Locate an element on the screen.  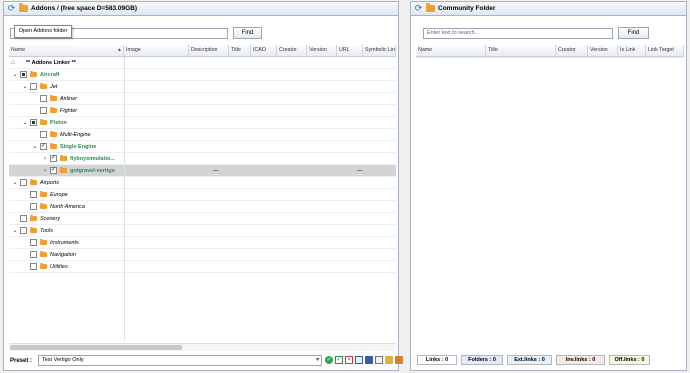
tree-item-label: Multi-Engine is located at coordinates (75, 135).